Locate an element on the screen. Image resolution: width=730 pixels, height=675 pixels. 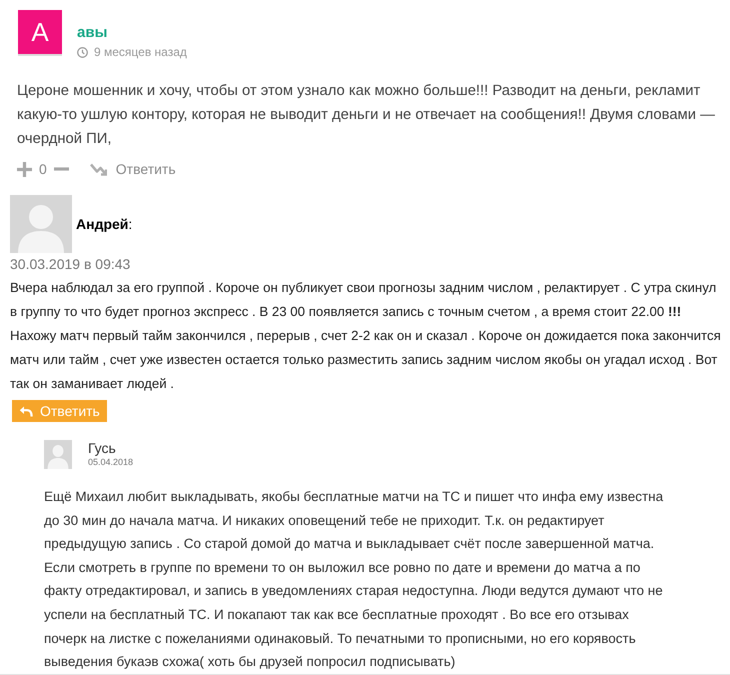
author-name: Гусь is located at coordinates (102, 448).